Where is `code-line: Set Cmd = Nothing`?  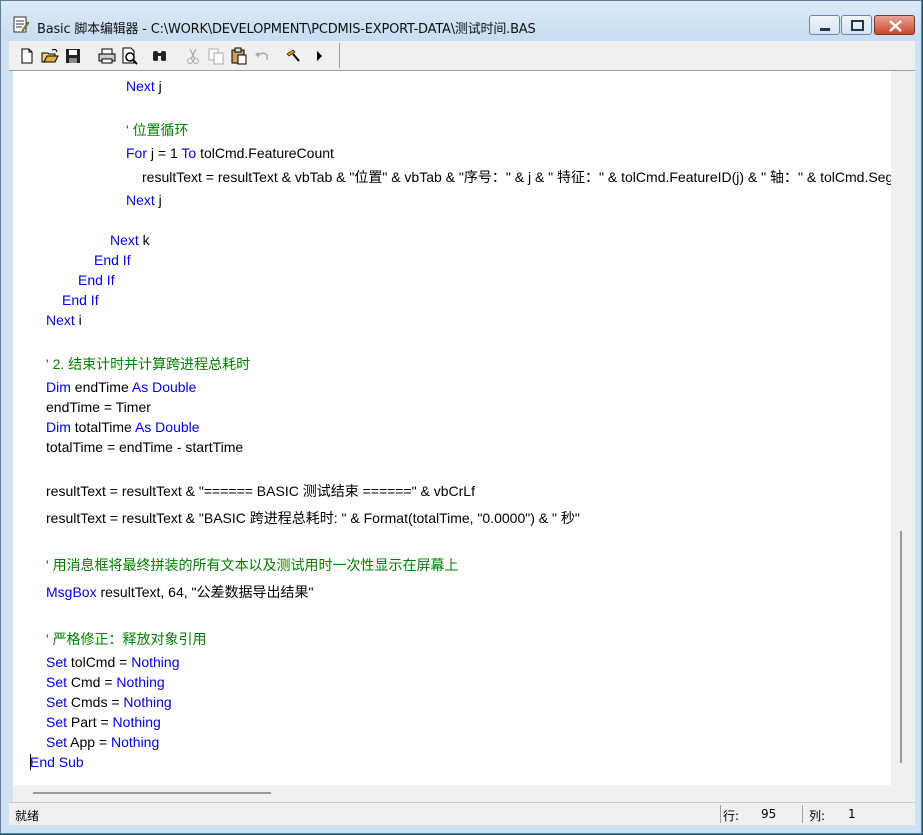
code-line: Set Cmd = Nothing is located at coordinates (105, 682).